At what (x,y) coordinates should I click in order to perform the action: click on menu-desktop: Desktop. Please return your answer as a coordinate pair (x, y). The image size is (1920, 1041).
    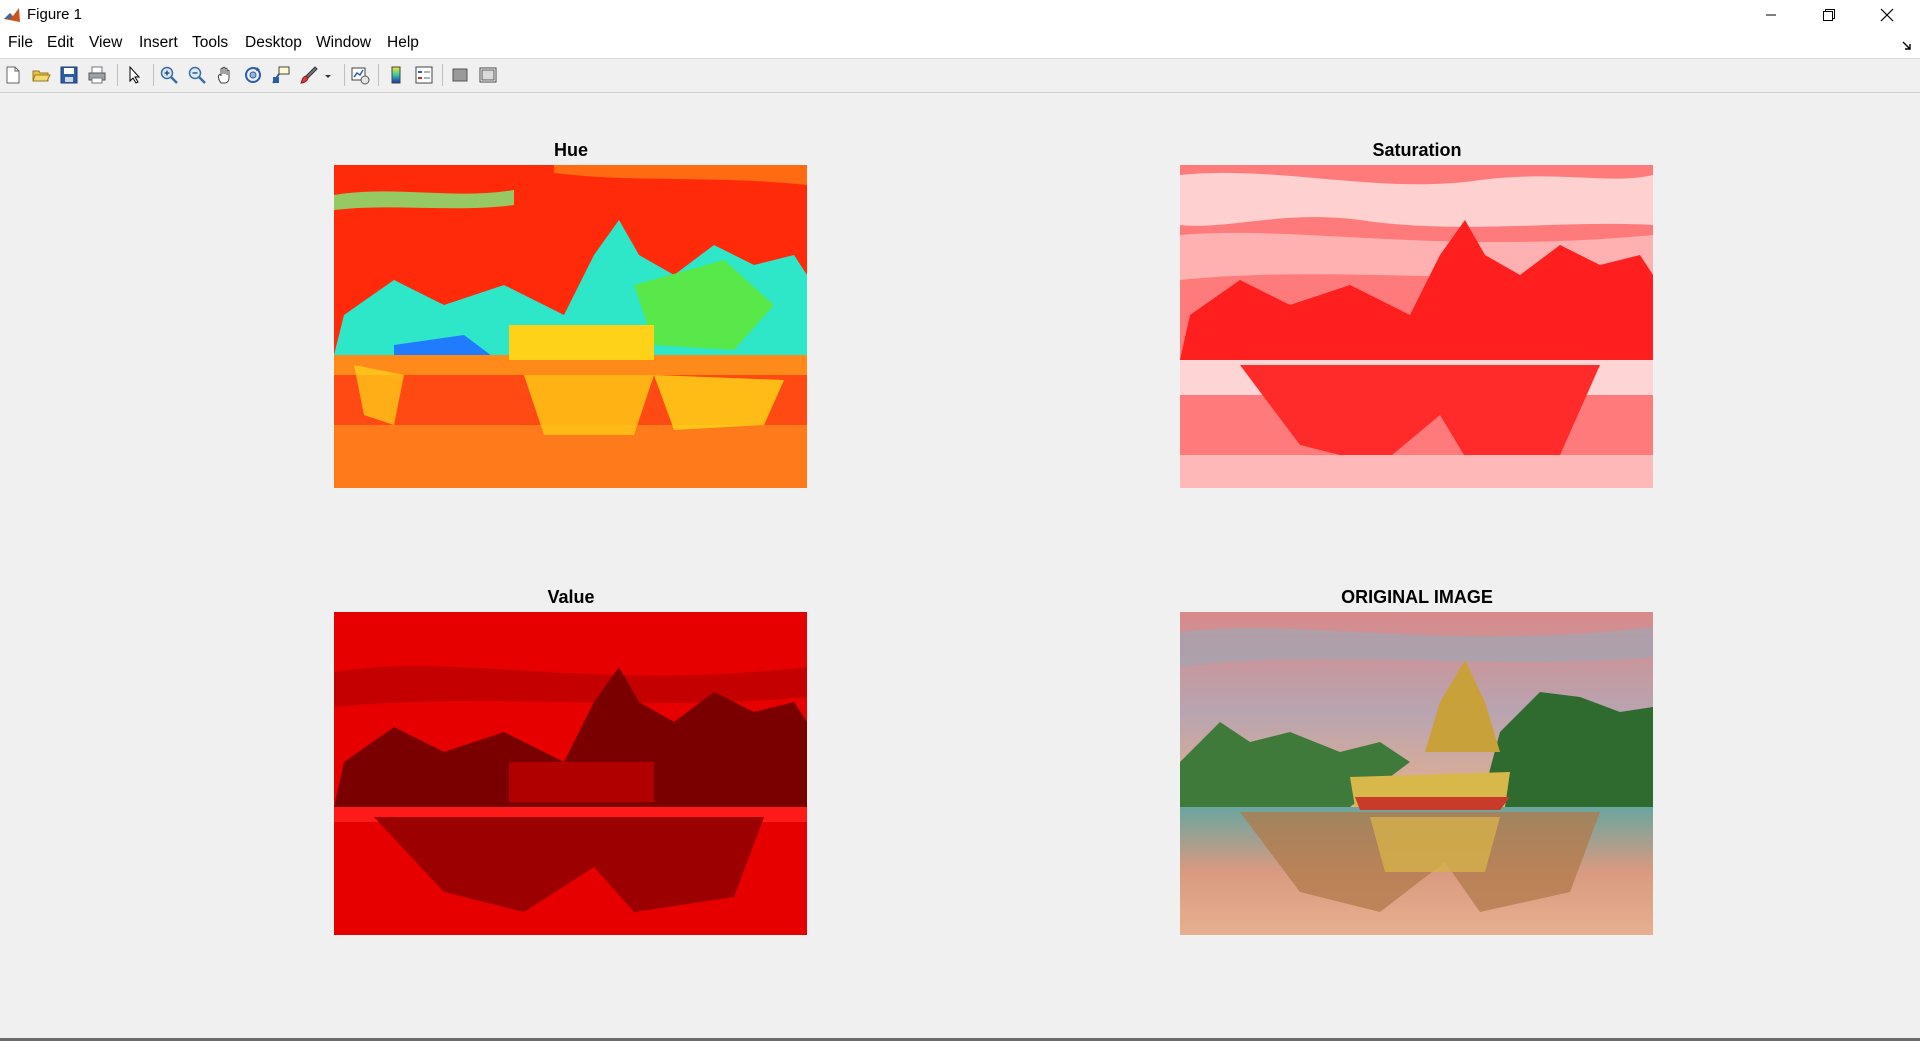
    Looking at the image, I should click on (273, 43).